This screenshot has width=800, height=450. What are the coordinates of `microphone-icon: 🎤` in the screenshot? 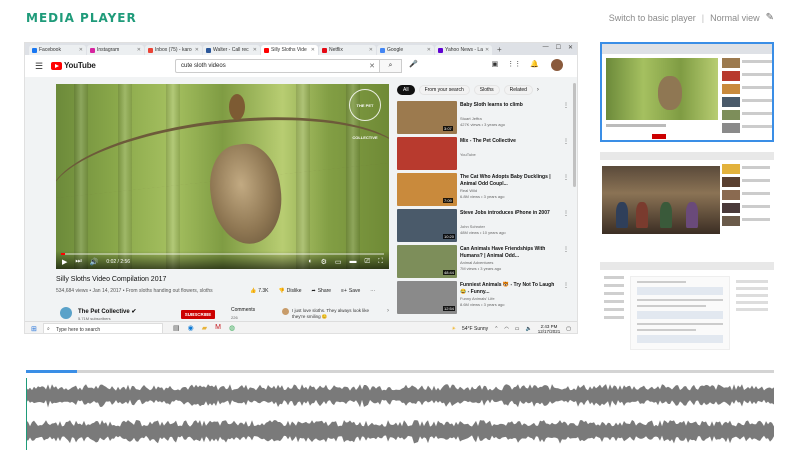 It's located at (413, 64).